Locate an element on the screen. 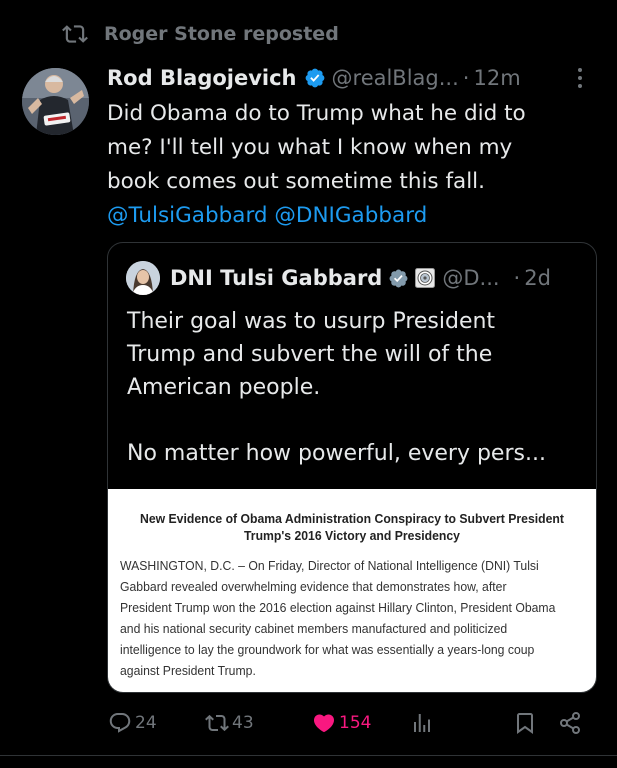  quoted-timestamp: 2d is located at coordinates (537, 278).